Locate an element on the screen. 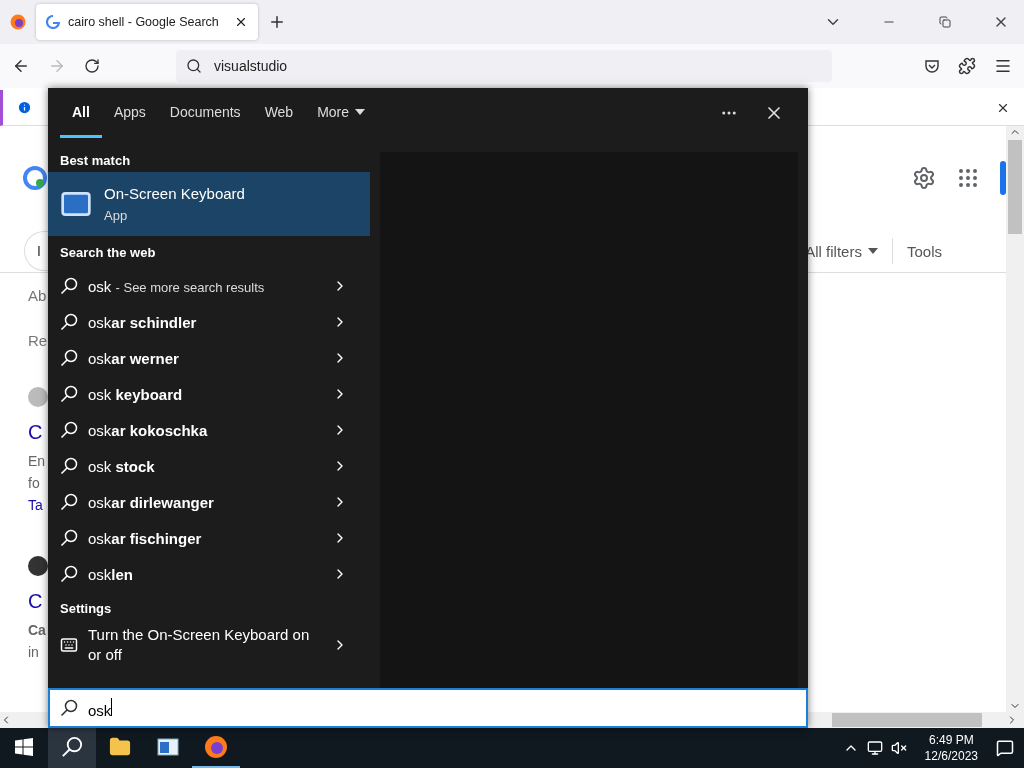 The height and width of the screenshot is (768, 1024). pocket-icon is located at coordinates (932, 66).